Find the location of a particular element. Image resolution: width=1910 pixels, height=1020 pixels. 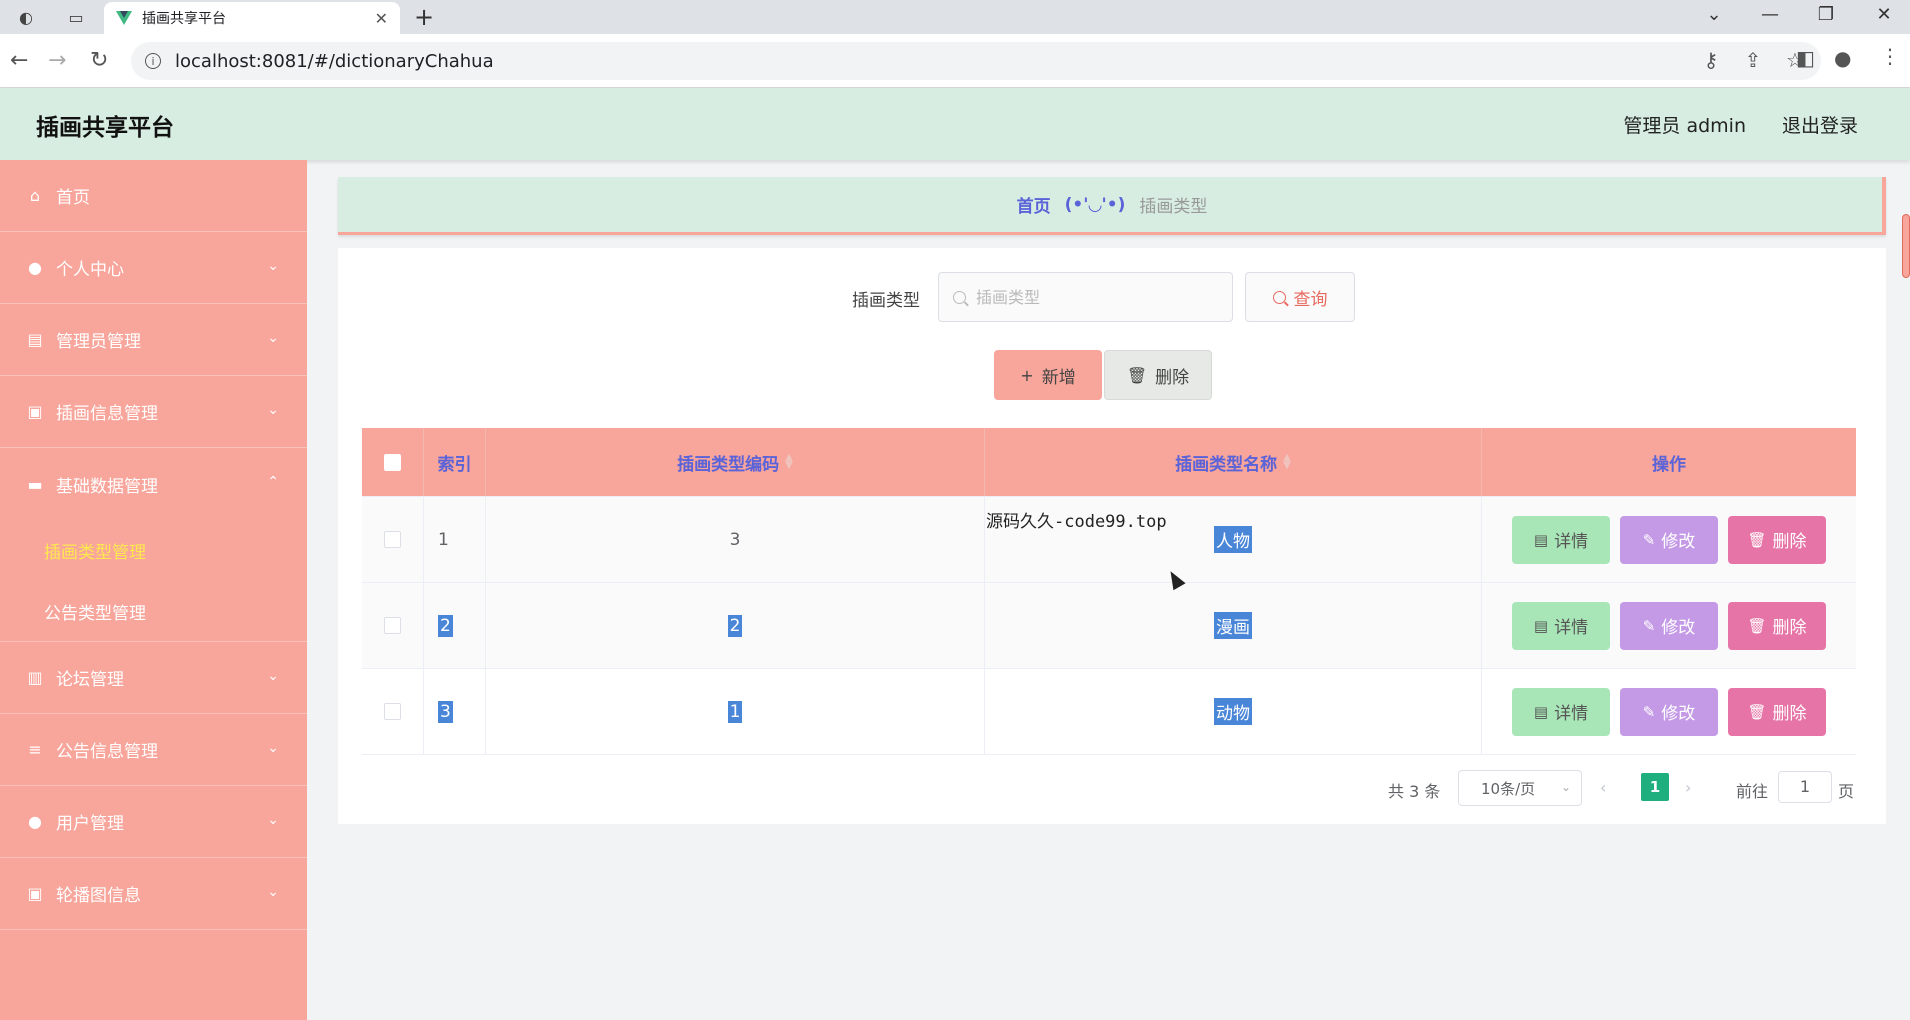

page-size-select: 10条/页 ⌄ is located at coordinates (1520, 788).